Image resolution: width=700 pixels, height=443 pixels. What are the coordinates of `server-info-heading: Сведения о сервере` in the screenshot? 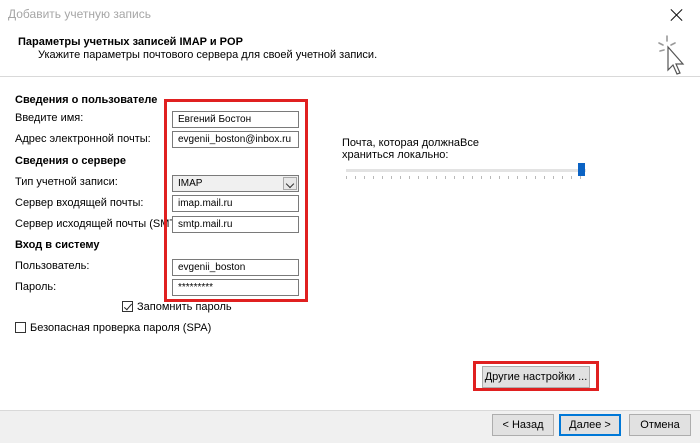 It's located at (70, 161).